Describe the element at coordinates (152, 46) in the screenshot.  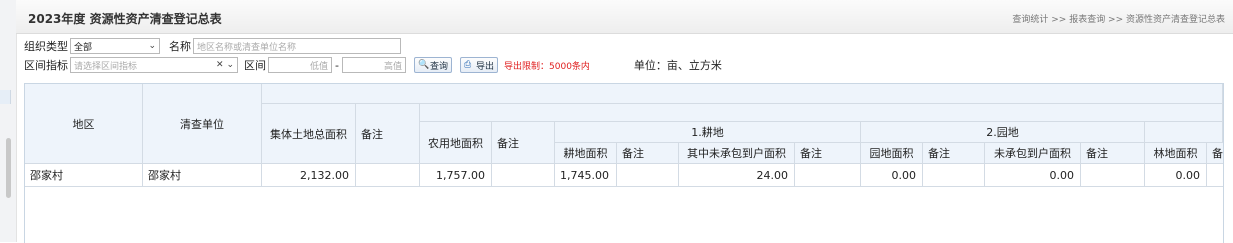
I see `chevron-down-icon: ⌄` at that location.